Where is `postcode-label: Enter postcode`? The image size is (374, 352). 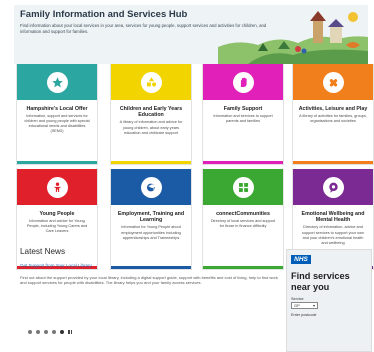 postcode-label: Enter postcode is located at coordinates (304, 315).